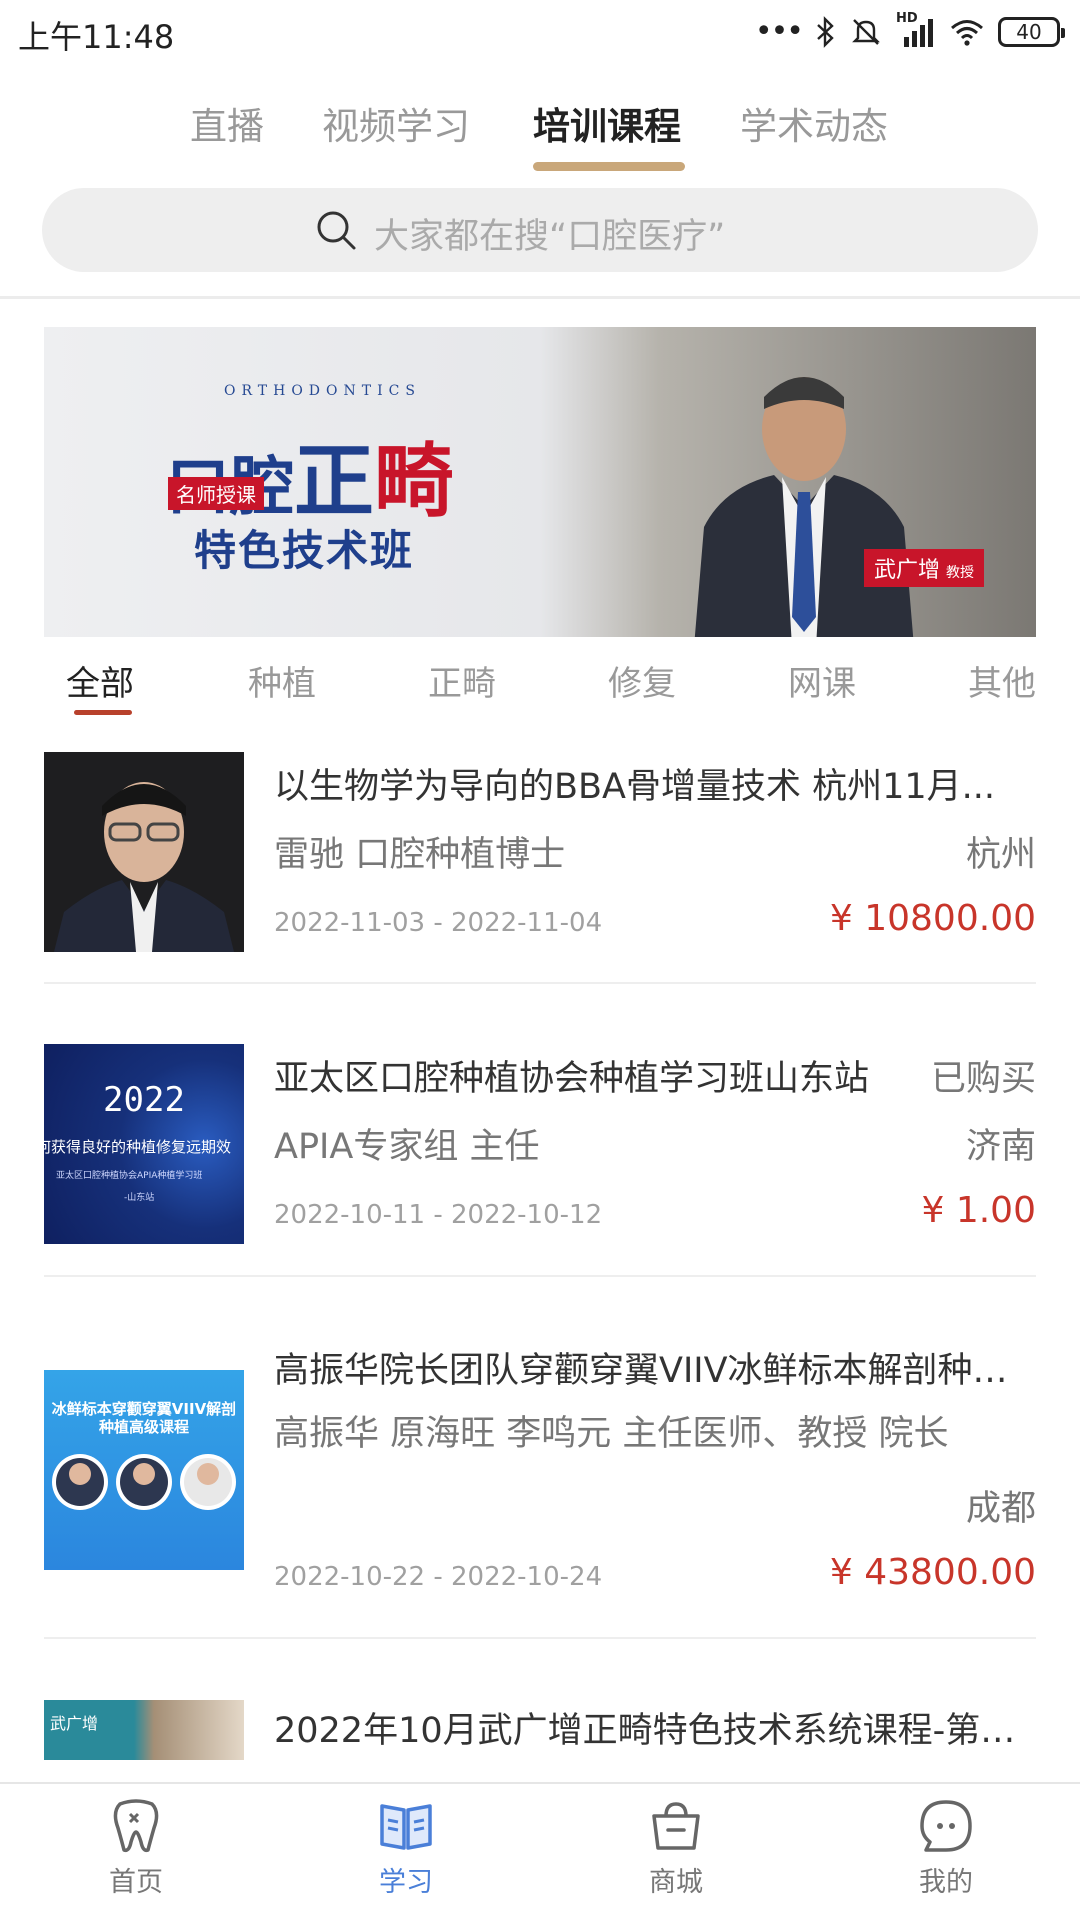  Describe the element at coordinates (676, 1882) in the screenshot. I see `nav-mall-label: 商城` at that location.